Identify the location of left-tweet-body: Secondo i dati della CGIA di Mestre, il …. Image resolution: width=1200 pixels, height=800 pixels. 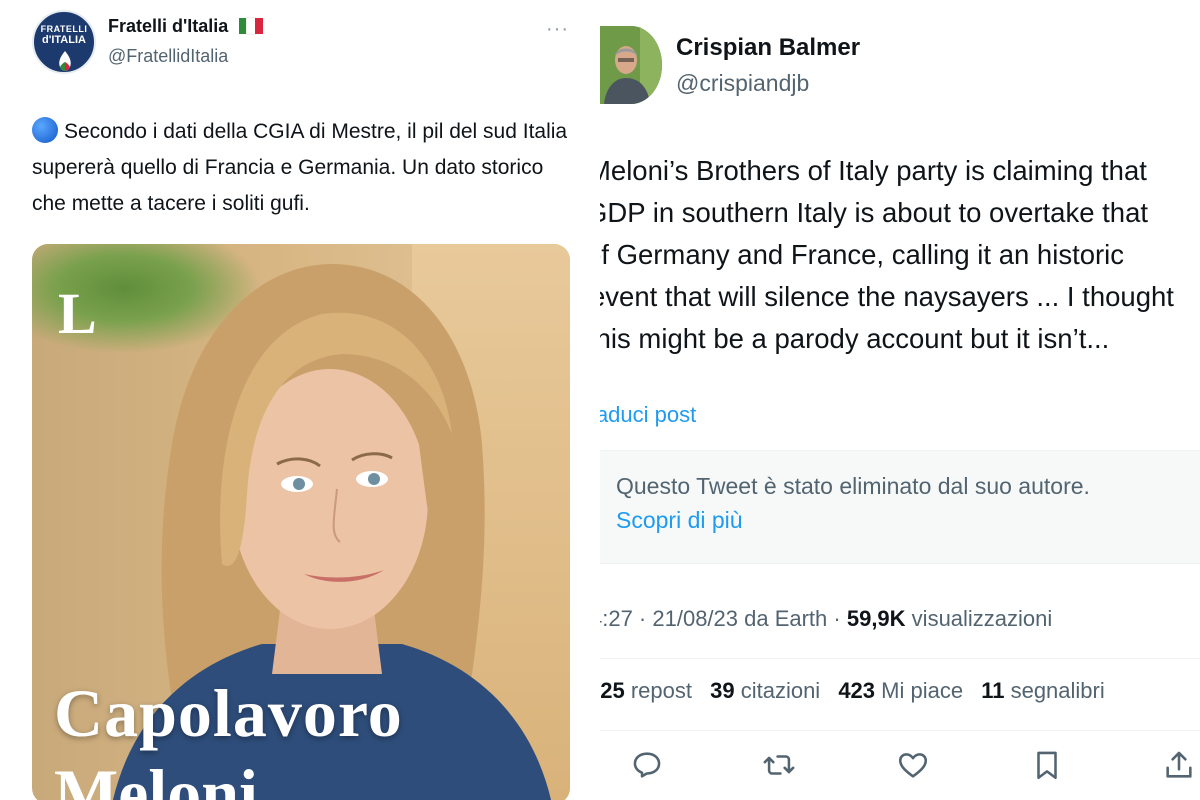
(300, 167).